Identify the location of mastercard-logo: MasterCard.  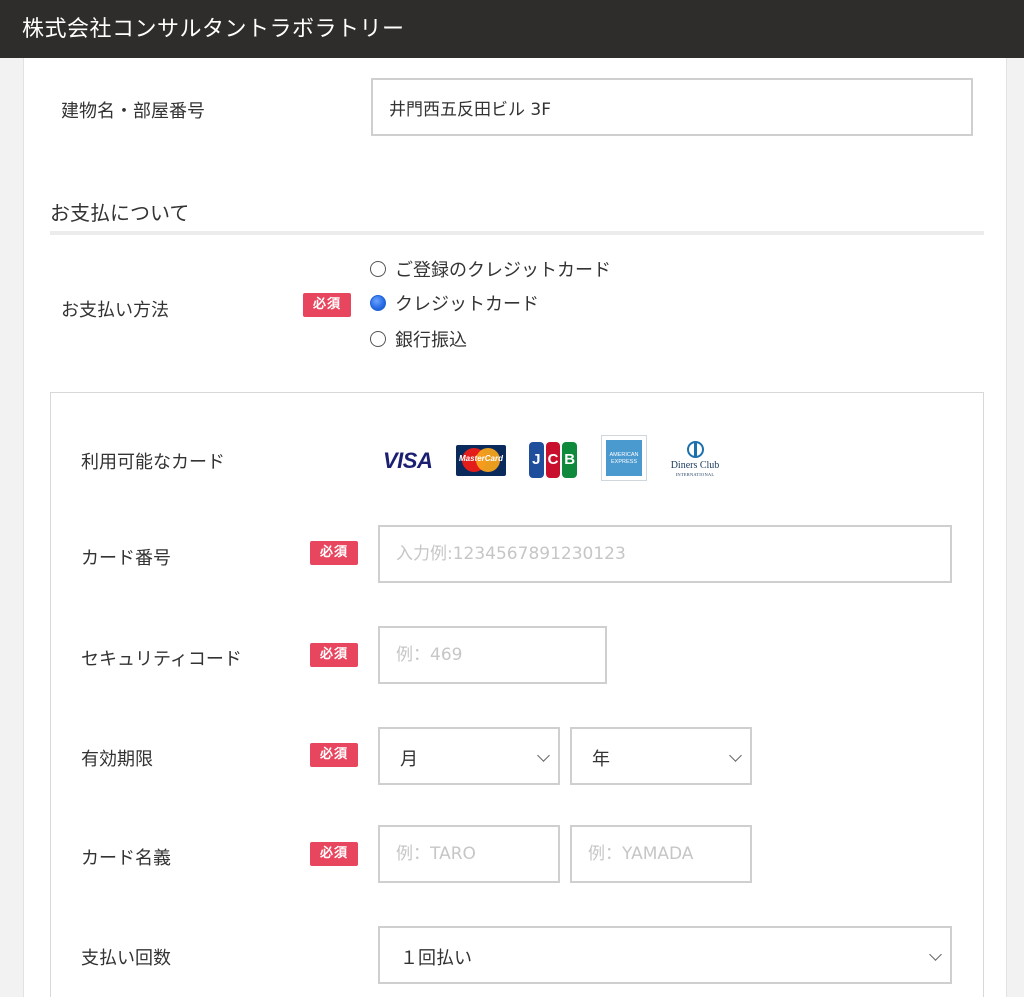
(481, 460).